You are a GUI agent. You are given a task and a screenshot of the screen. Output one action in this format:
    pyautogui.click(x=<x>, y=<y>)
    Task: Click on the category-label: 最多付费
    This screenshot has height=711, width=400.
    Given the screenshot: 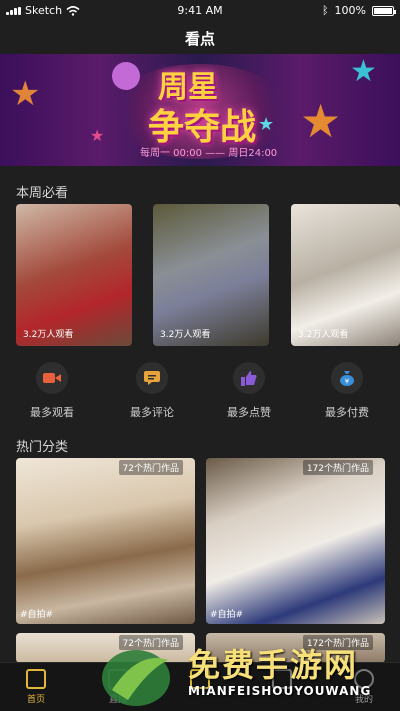 What is the action you would take?
    pyautogui.click(x=347, y=412)
    